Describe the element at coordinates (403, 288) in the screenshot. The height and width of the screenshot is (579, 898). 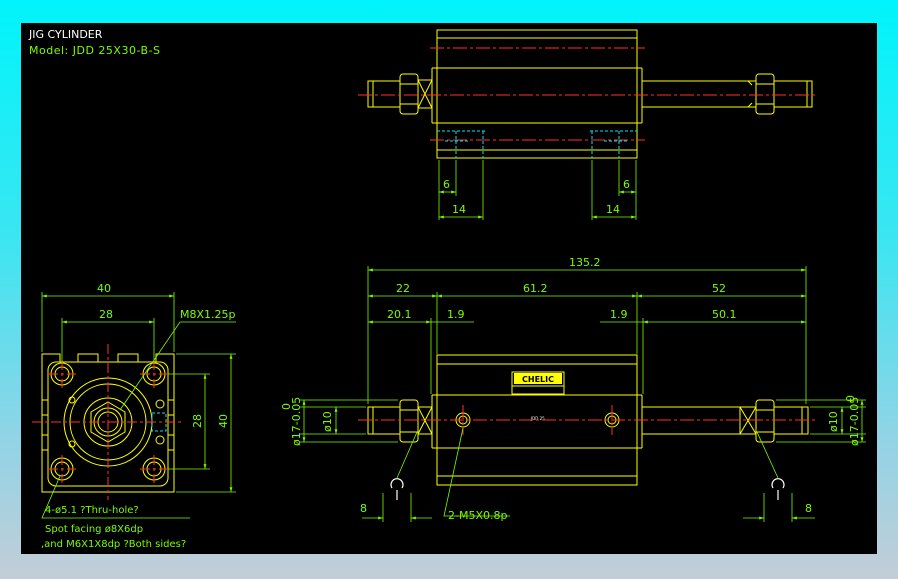
I see `dim-side-left-len: 22` at that location.